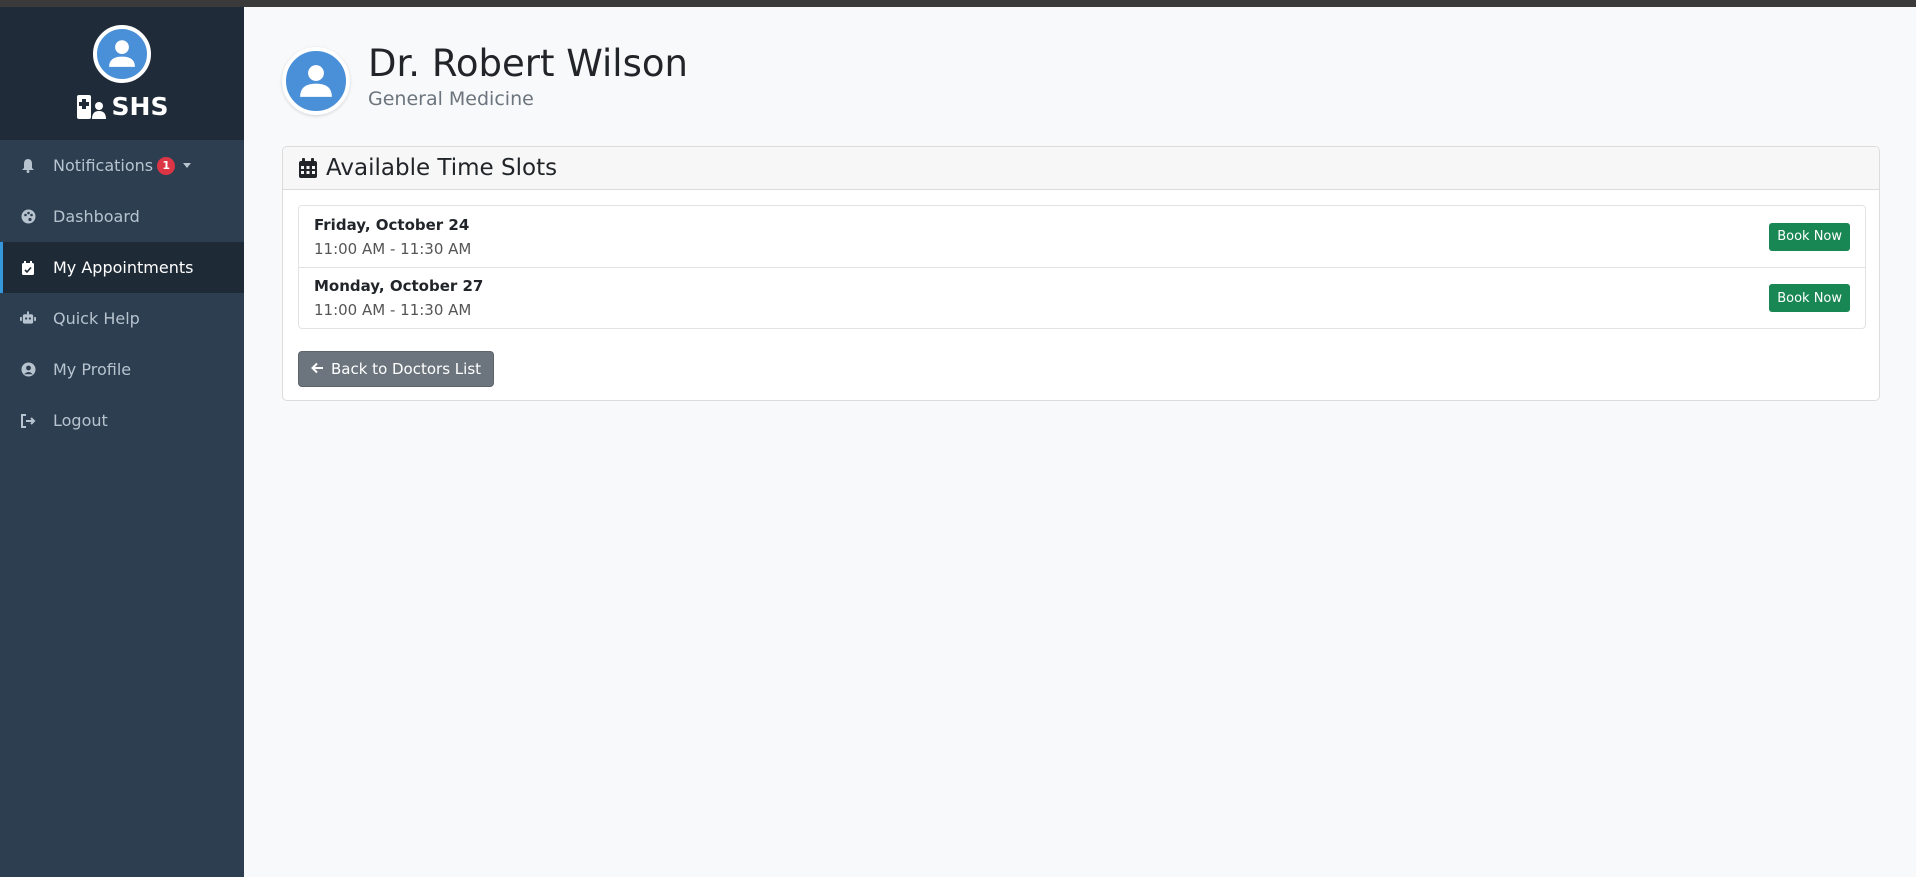  Describe the element at coordinates (392, 237) in the screenshot. I see `slot-details: Friday, October 24 11:00 AM - 11:30 AM` at that location.